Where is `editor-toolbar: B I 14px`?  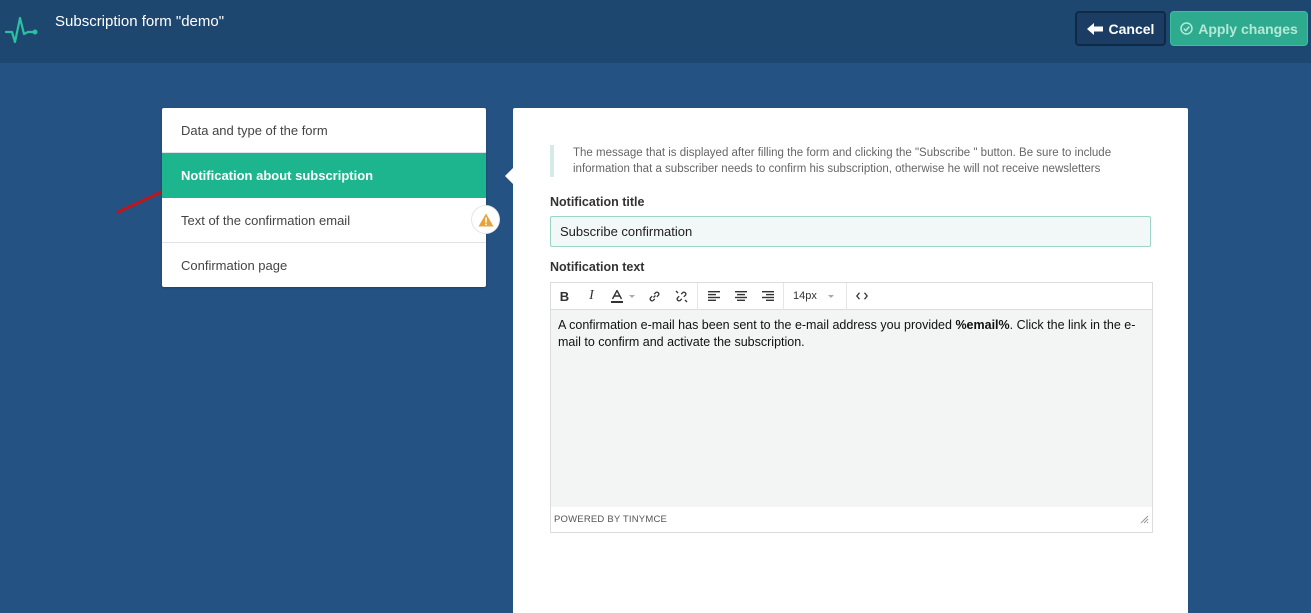
editor-toolbar: B I 14px is located at coordinates (851, 296).